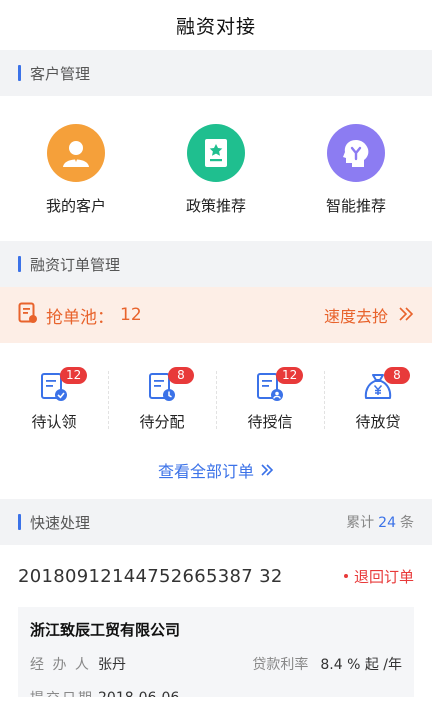 This screenshot has height=720, width=432. I want to click on company-name: 浙江致辰工贸有限公司, so click(105, 630).